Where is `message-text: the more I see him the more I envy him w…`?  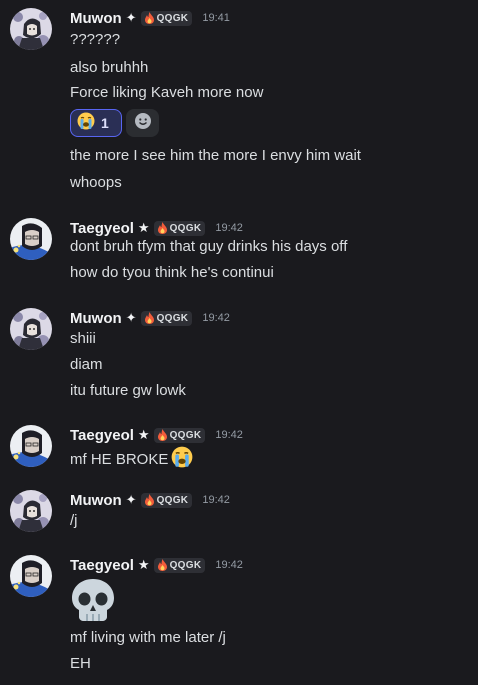
message-text: the more I see him the more I envy him w… is located at coordinates (215, 155).